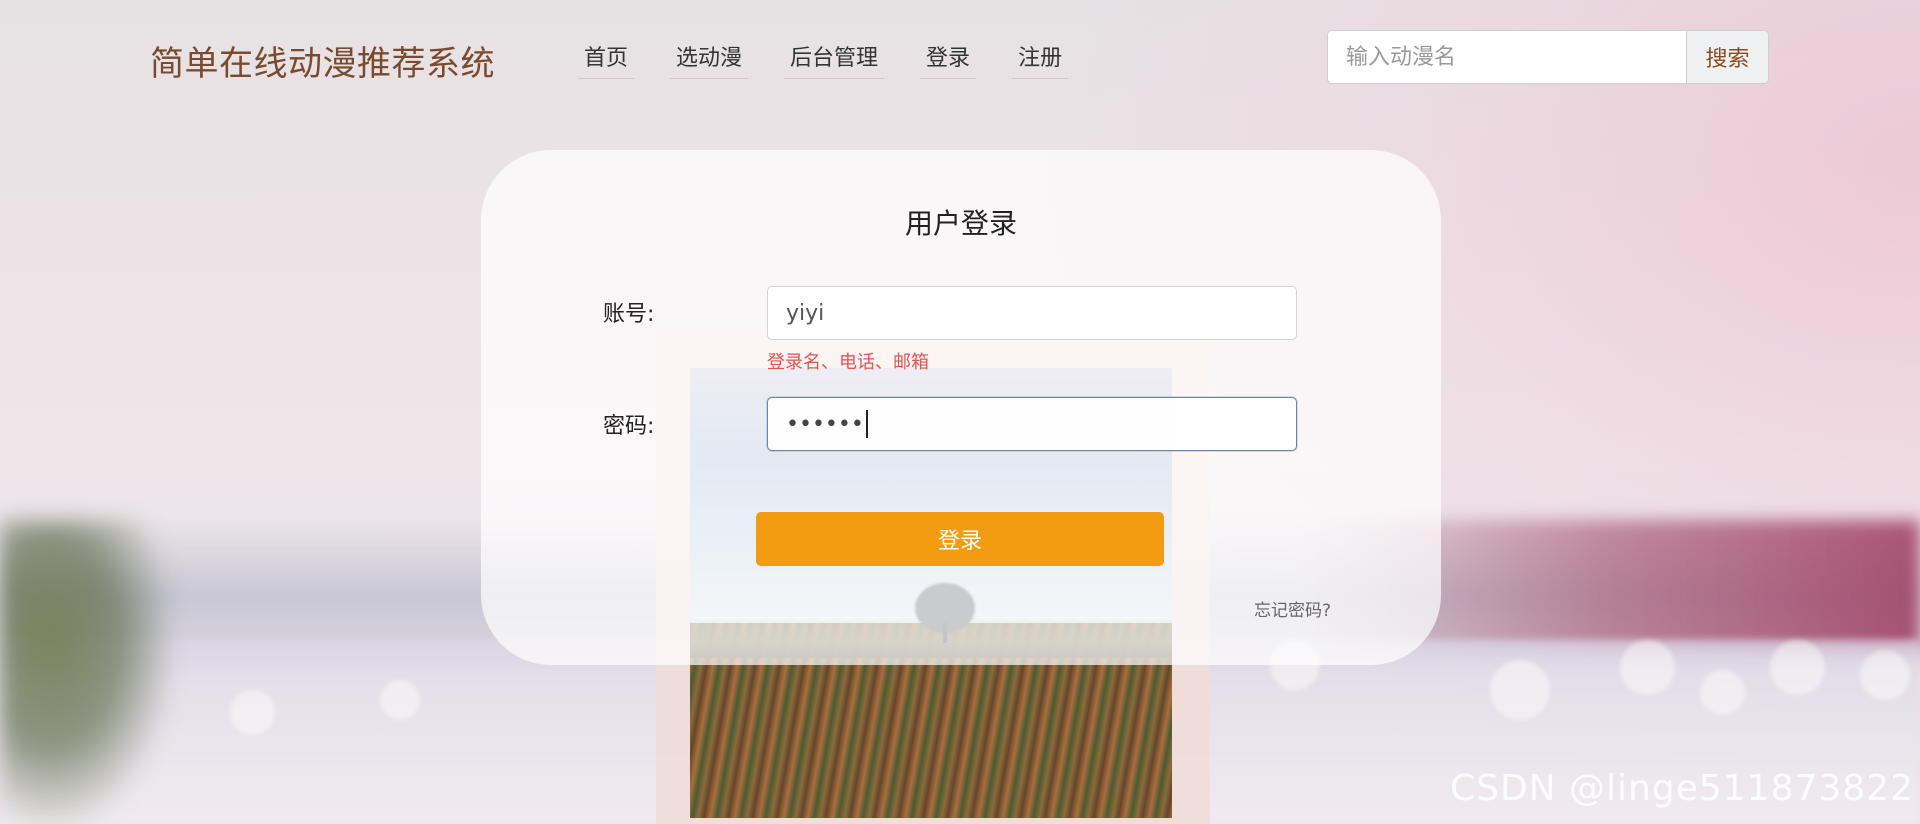  Describe the element at coordinates (834, 59) in the screenshot. I see `nav-admin: 后台管理` at that location.